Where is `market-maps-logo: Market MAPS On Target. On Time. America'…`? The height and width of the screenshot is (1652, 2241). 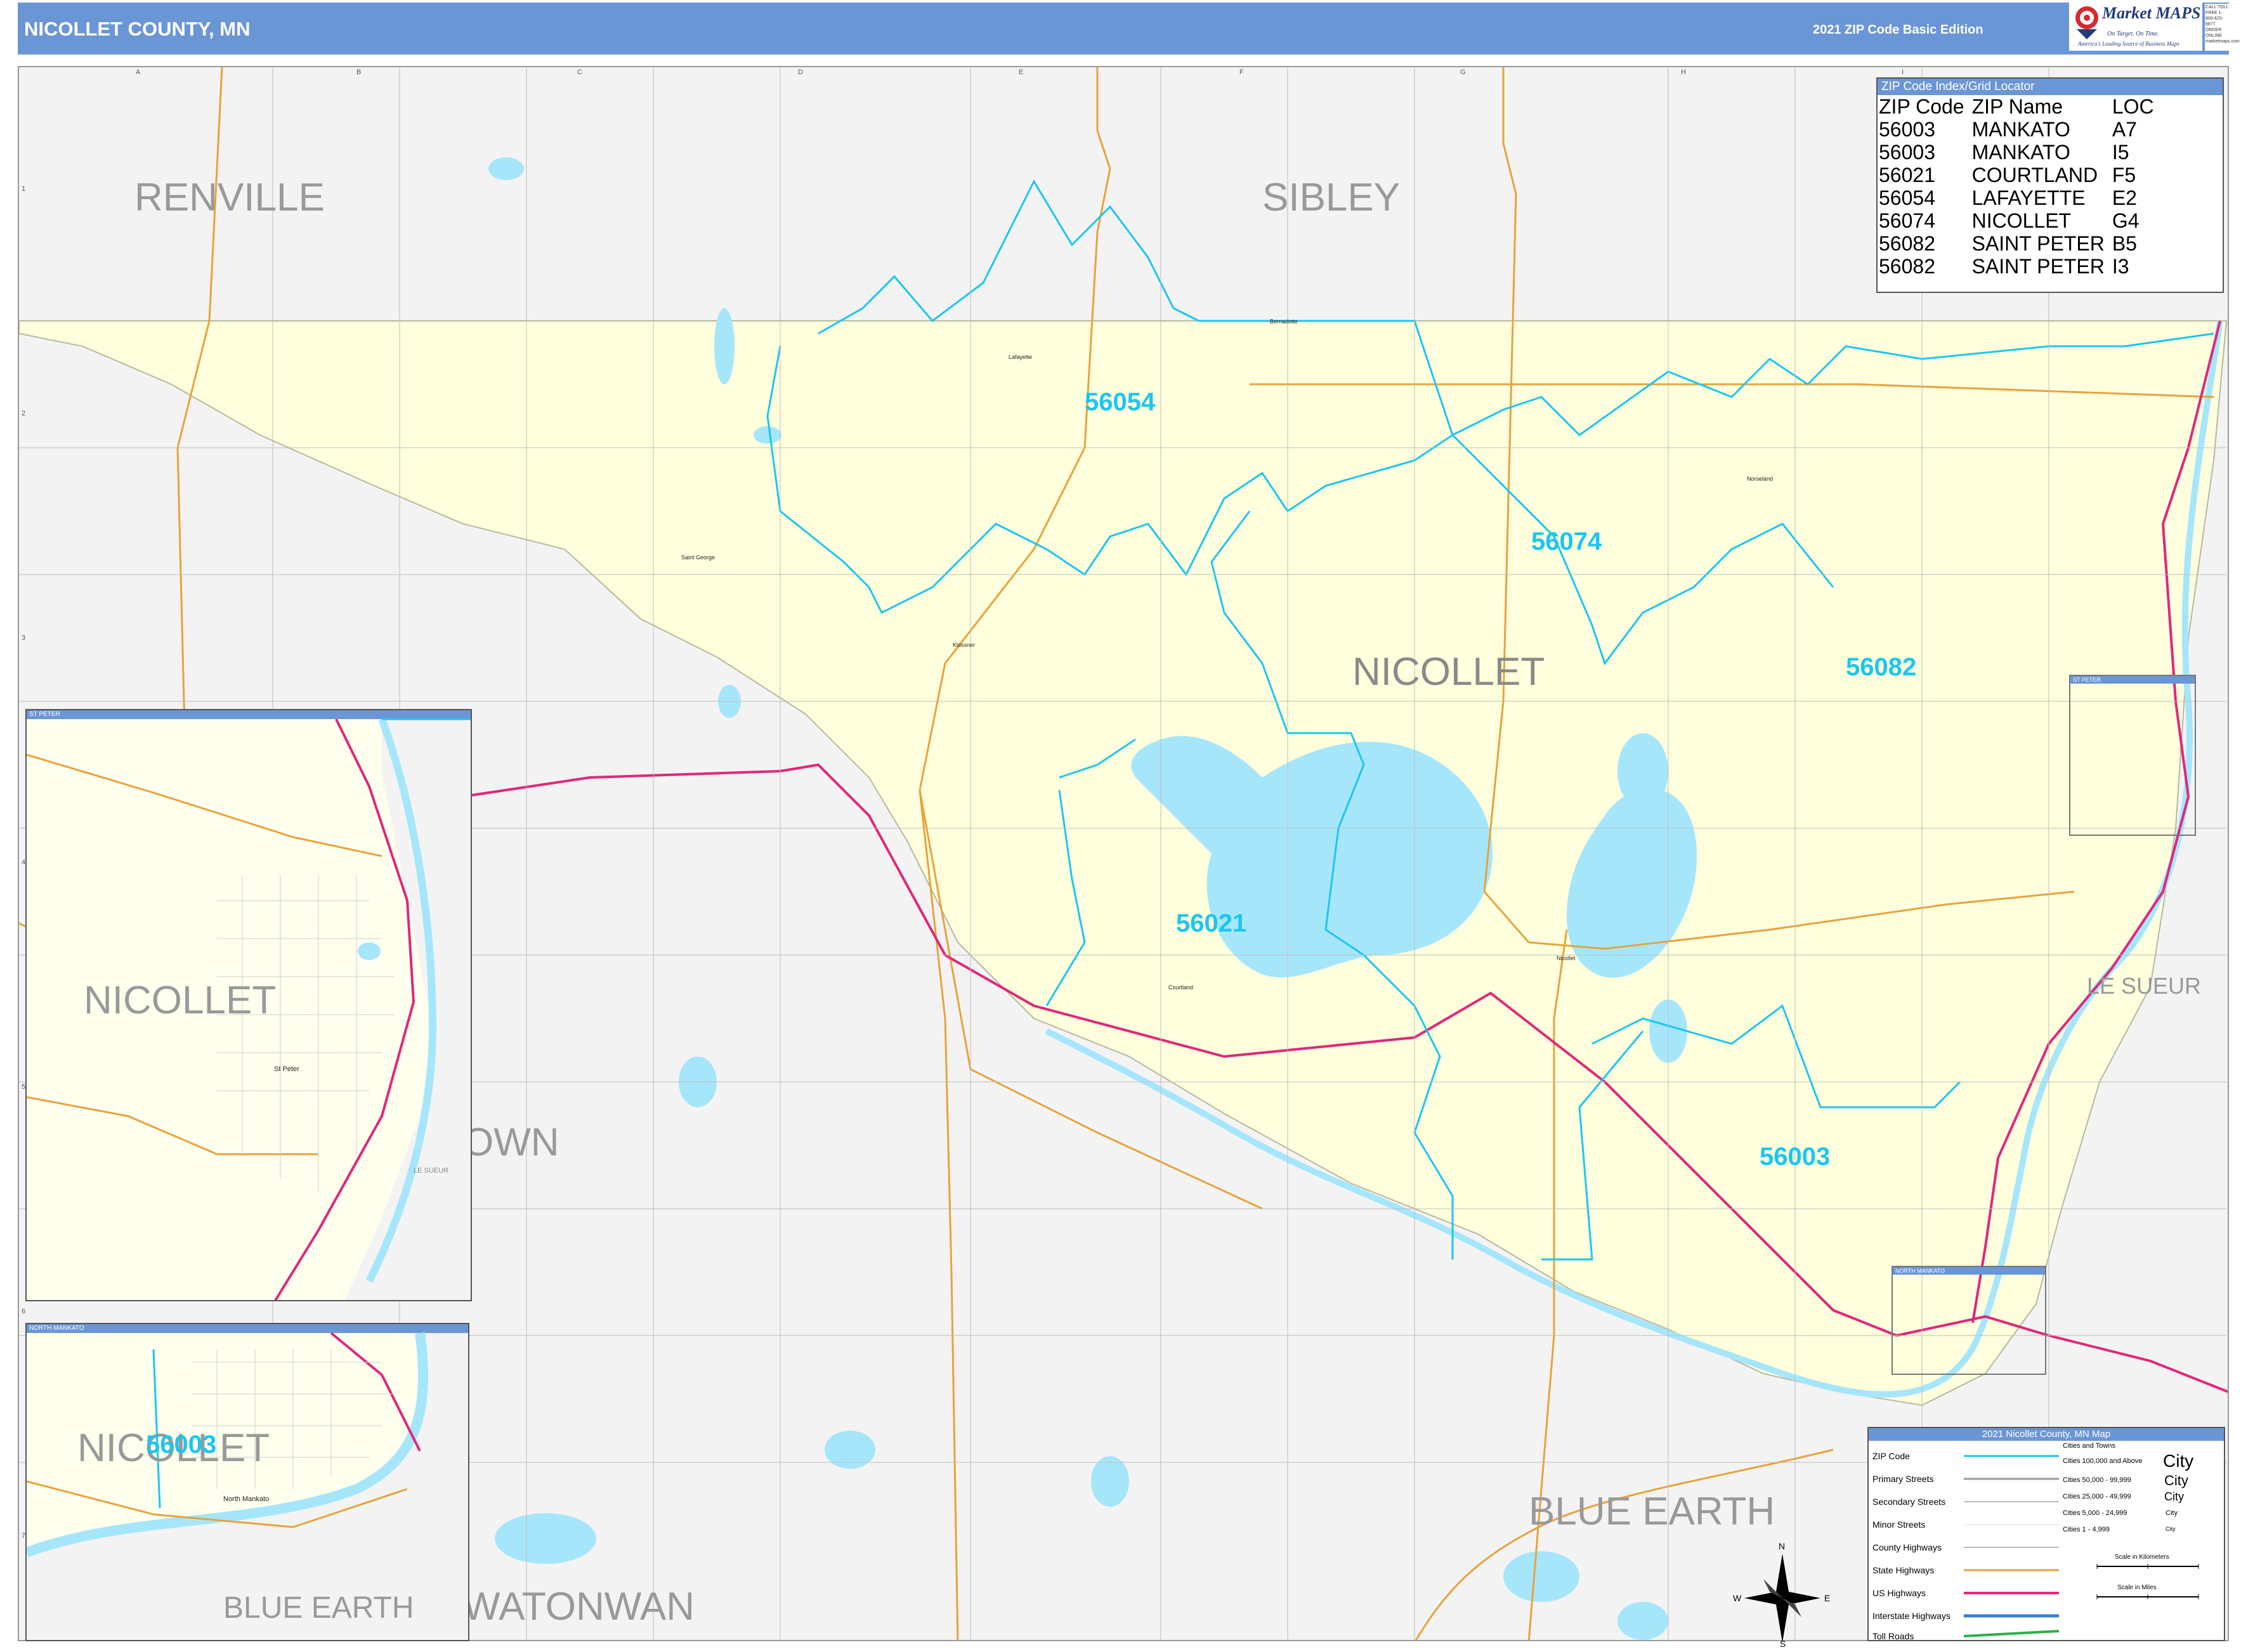
market-maps-logo: Market MAPS On Target. On Time. America'… is located at coordinates (2135, 26).